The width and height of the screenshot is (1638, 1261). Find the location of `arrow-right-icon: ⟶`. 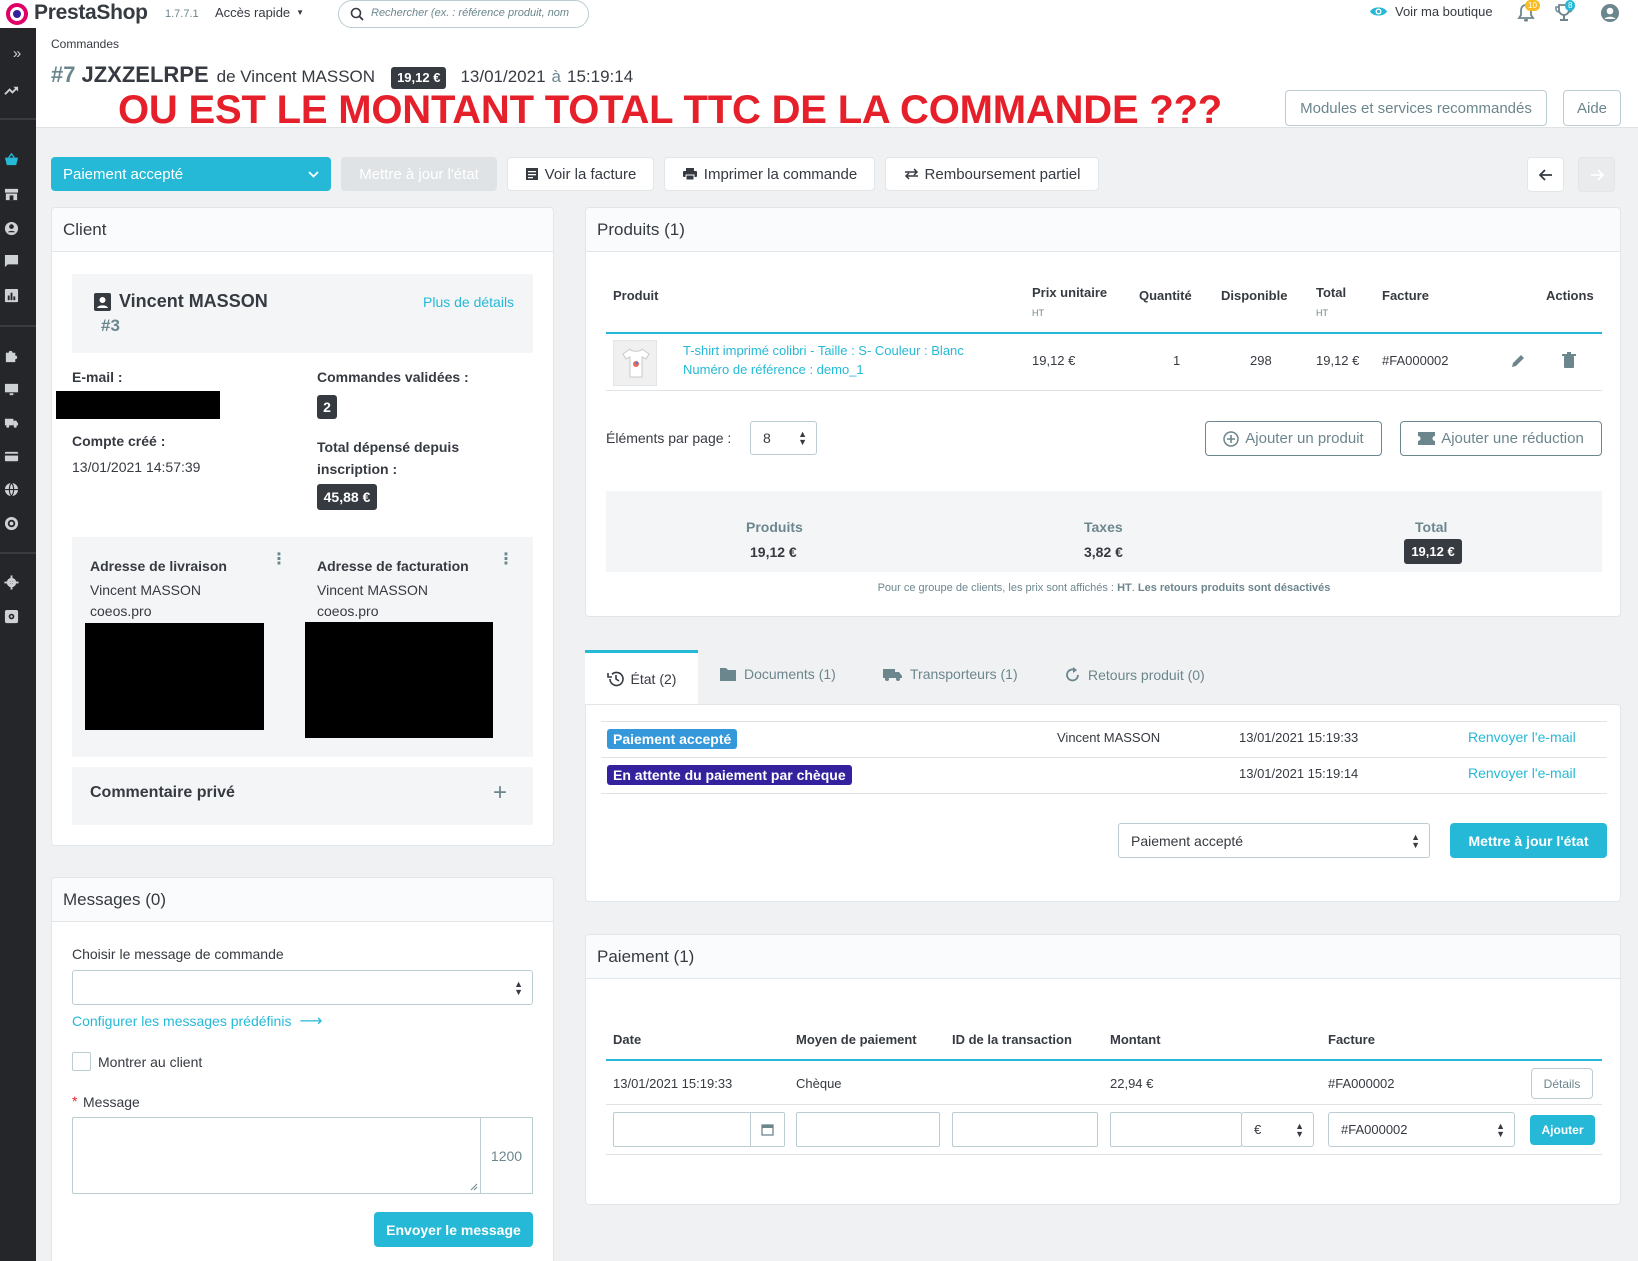

arrow-right-icon: ⟶ is located at coordinates (311, 1021).